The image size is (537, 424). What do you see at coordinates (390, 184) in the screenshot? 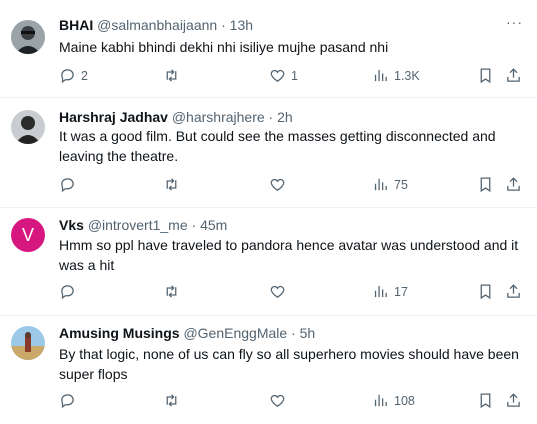
I see `views-button: 75` at bounding box center [390, 184].